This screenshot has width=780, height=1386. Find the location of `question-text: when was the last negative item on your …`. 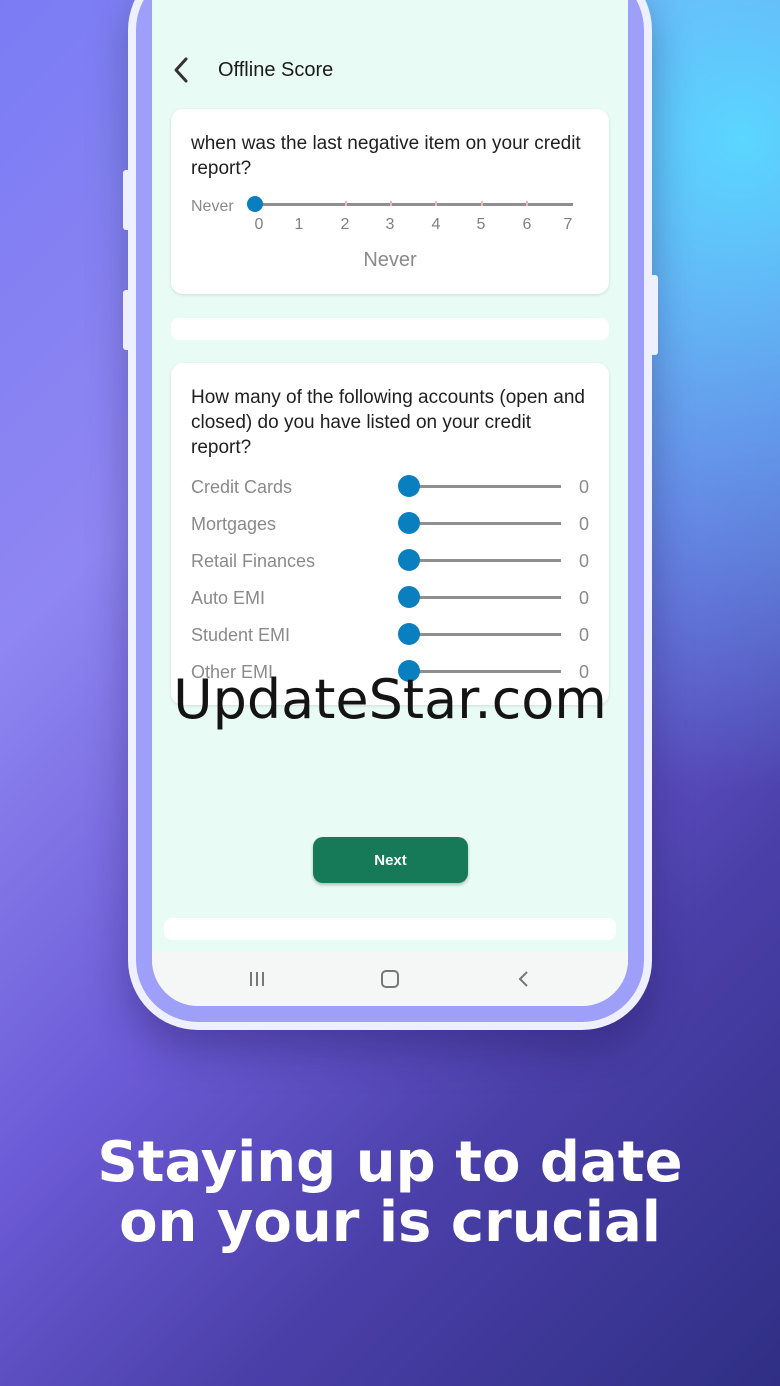

question-text: when was the last negative item on your … is located at coordinates (386, 156).